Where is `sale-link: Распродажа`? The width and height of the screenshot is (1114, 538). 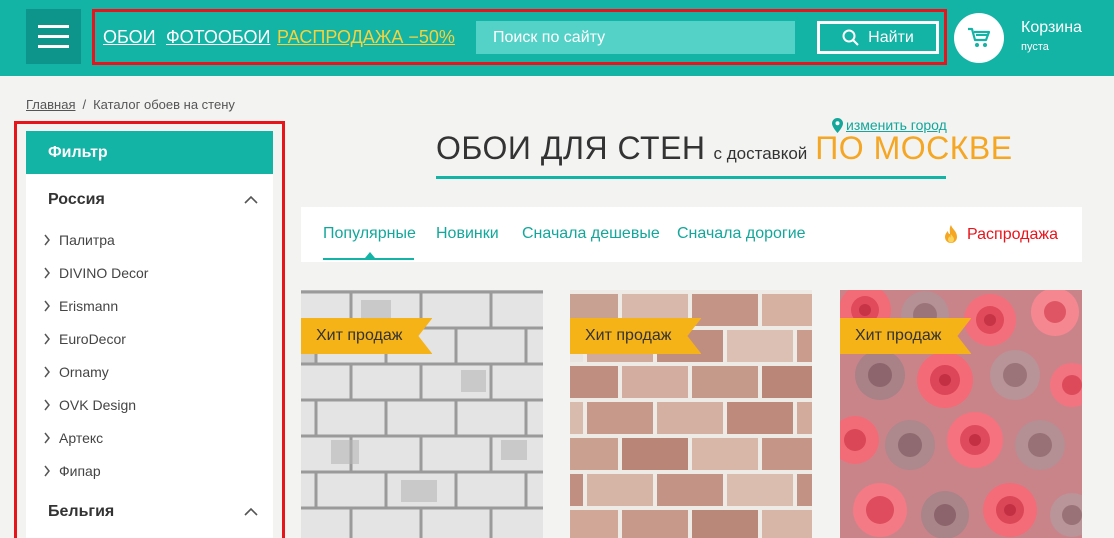 sale-link: Распродажа is located at coordinates (1000, 235).